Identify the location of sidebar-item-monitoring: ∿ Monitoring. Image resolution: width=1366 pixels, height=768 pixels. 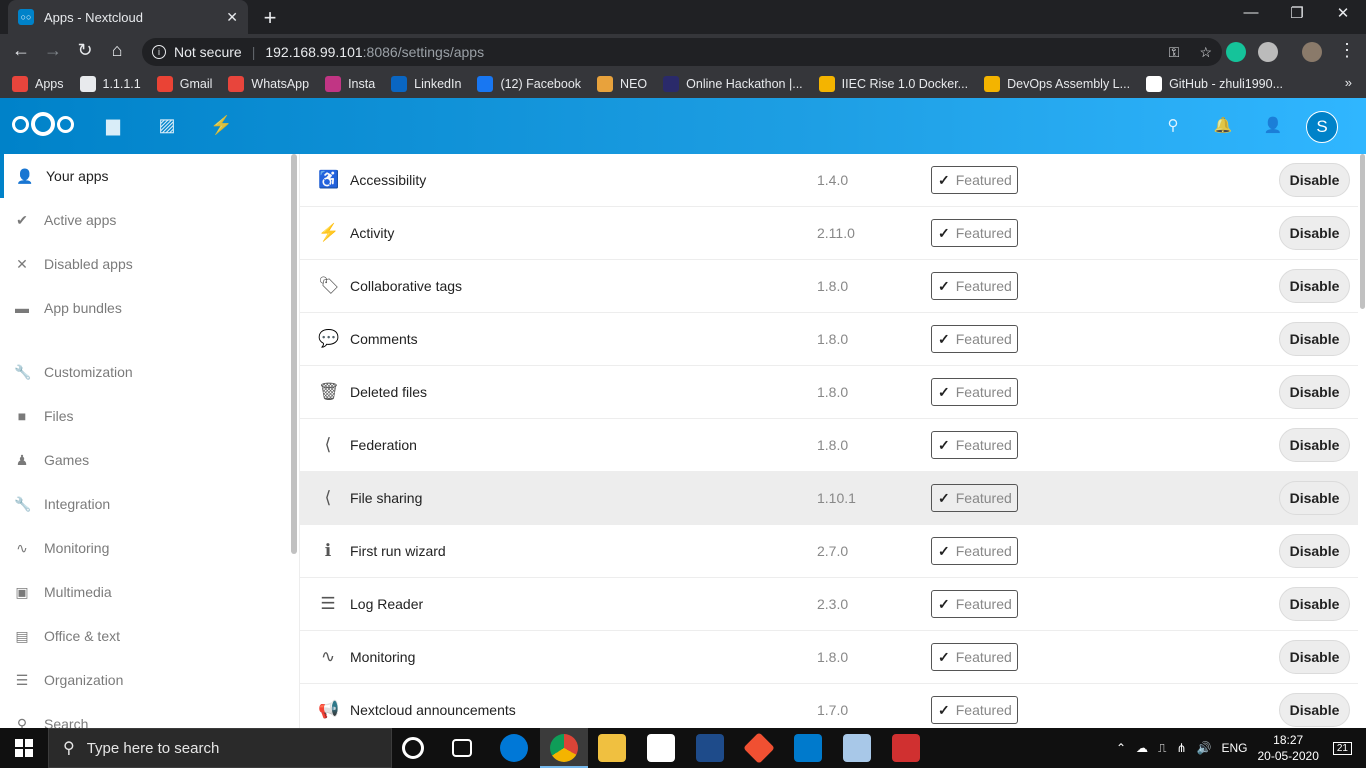
(149, 548).